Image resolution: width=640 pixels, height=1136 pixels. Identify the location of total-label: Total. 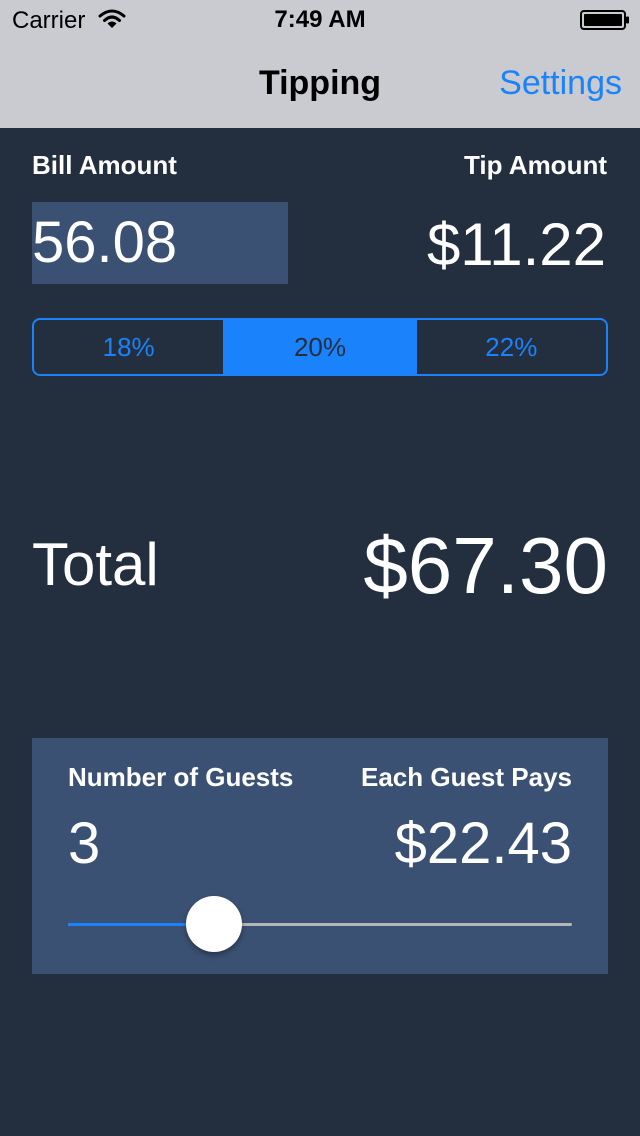
(95, 564).